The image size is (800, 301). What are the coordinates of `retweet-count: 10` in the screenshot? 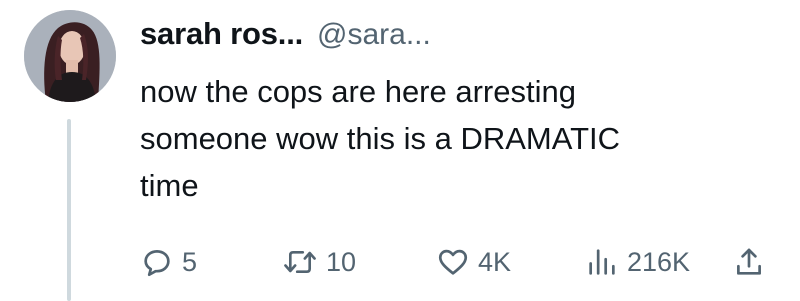 It's located at (341, 261).